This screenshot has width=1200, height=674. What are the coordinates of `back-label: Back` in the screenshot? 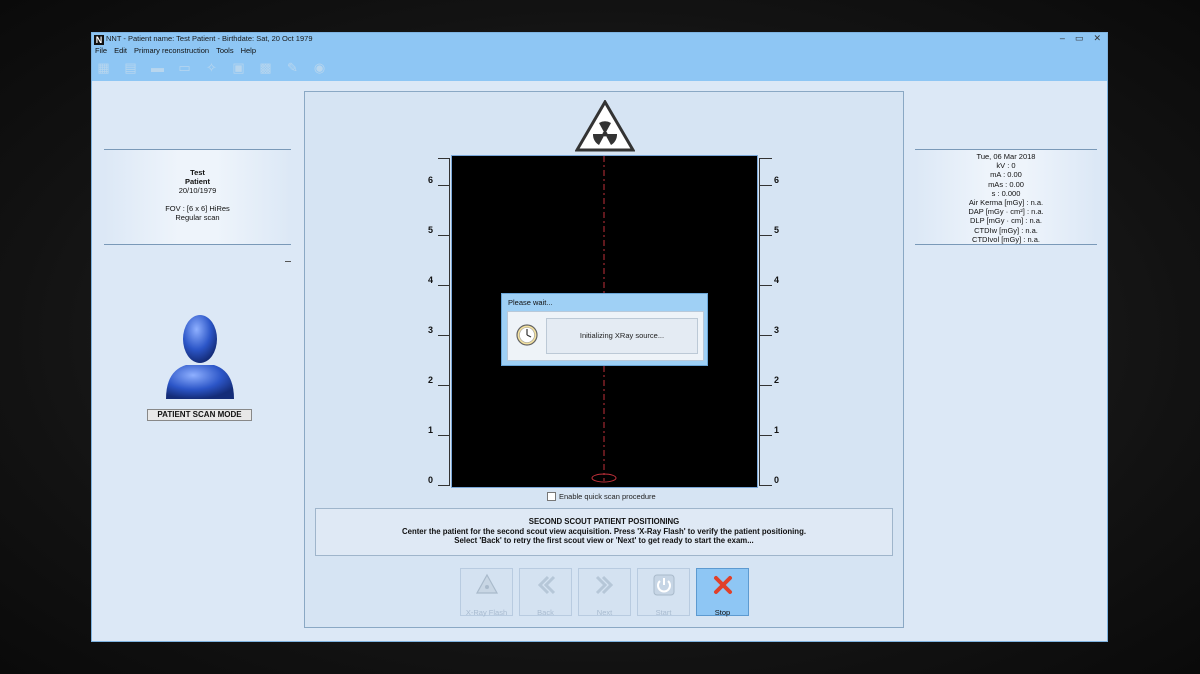 It's located at (545, 612).